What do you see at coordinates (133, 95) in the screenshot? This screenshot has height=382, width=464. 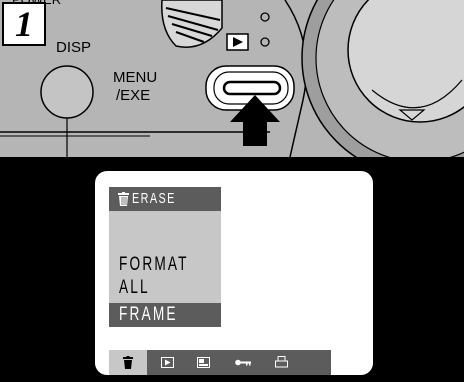 I see `exe-label: /EXE` at bounding box center [133, 95].